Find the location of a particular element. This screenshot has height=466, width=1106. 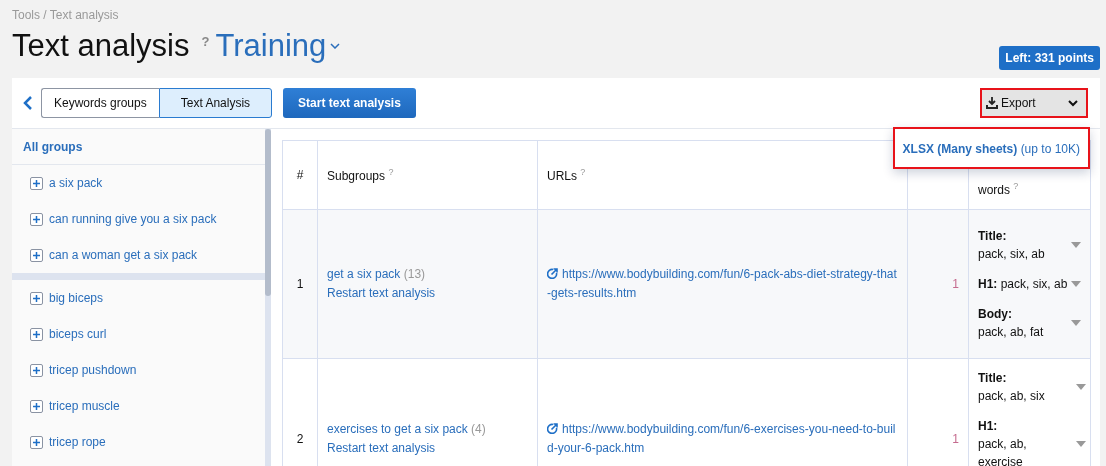

sidebar-item: big biceps is located at coordinates (76, 298).